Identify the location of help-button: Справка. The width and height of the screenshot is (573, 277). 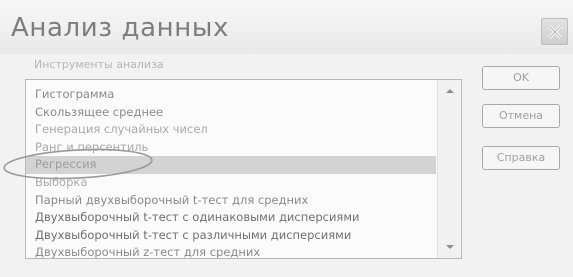
(521, 158).